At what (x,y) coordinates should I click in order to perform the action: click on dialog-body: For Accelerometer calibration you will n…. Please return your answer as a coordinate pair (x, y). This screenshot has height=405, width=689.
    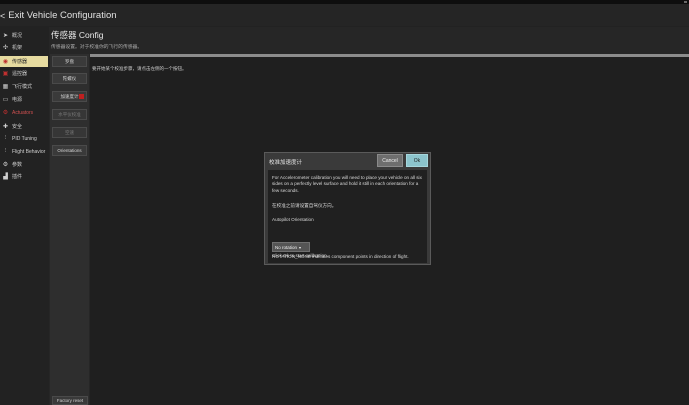
    Looking at the image, I should click on (347, 216).